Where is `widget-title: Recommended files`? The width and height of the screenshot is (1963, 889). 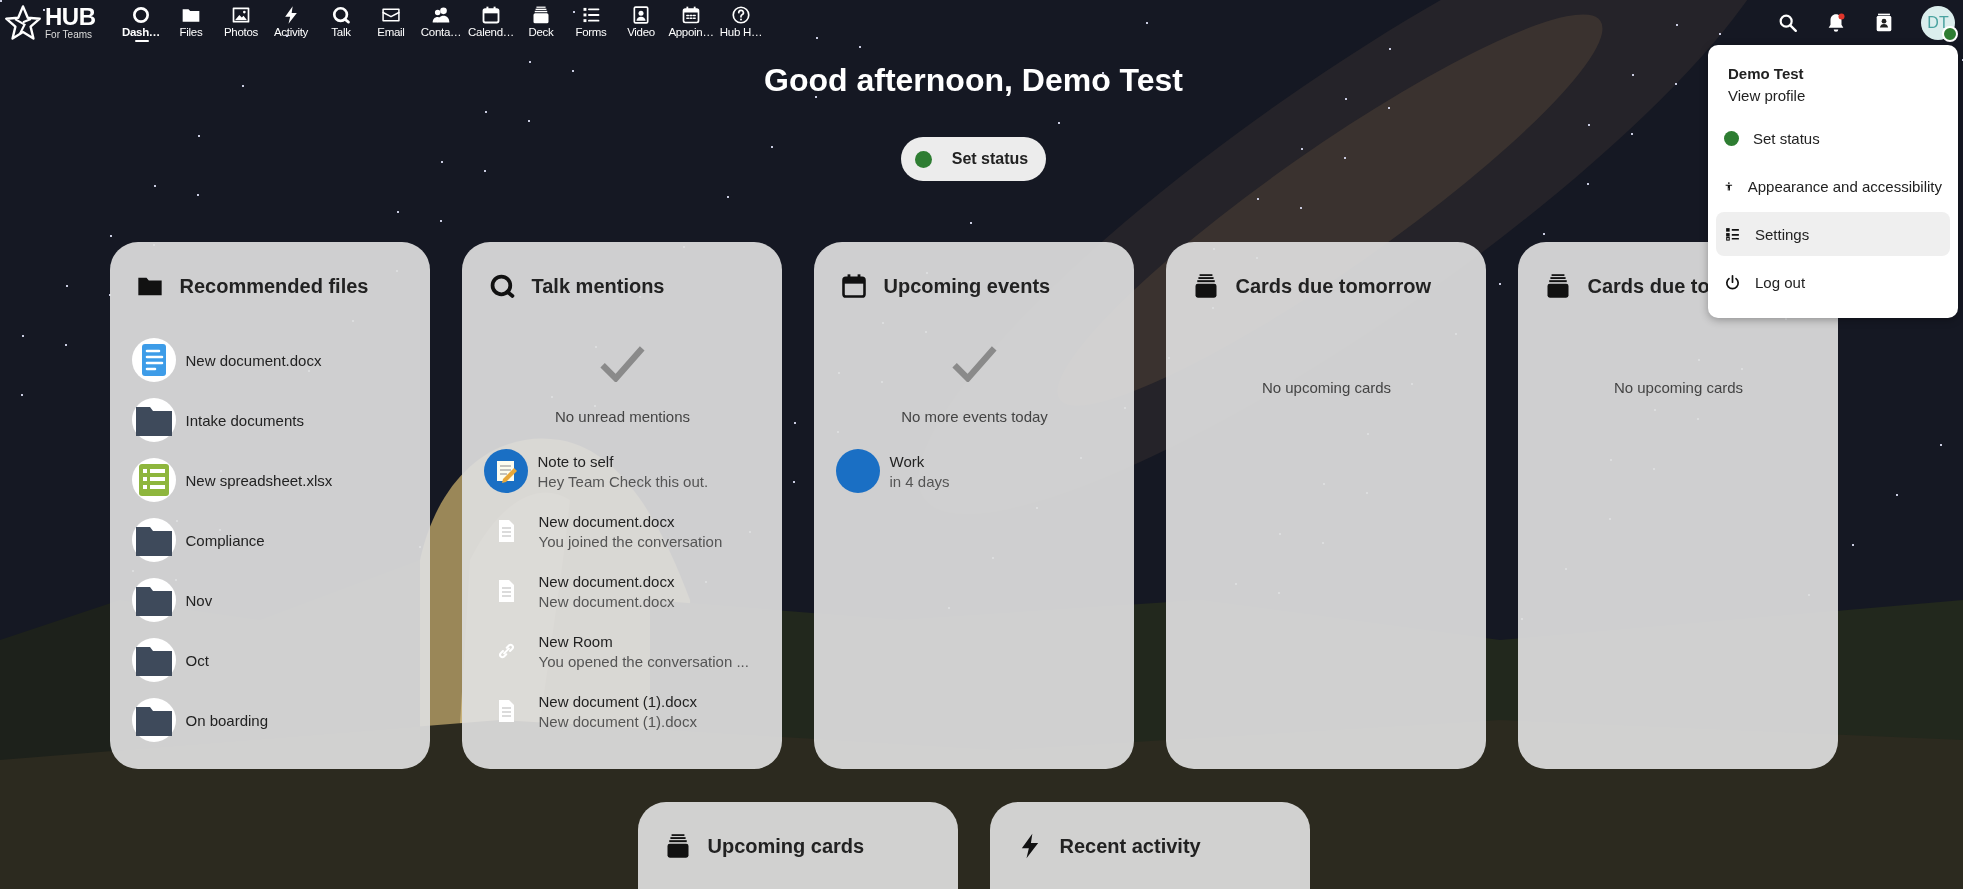 widget-title: Recommended files is located at coordinates (274, 286).